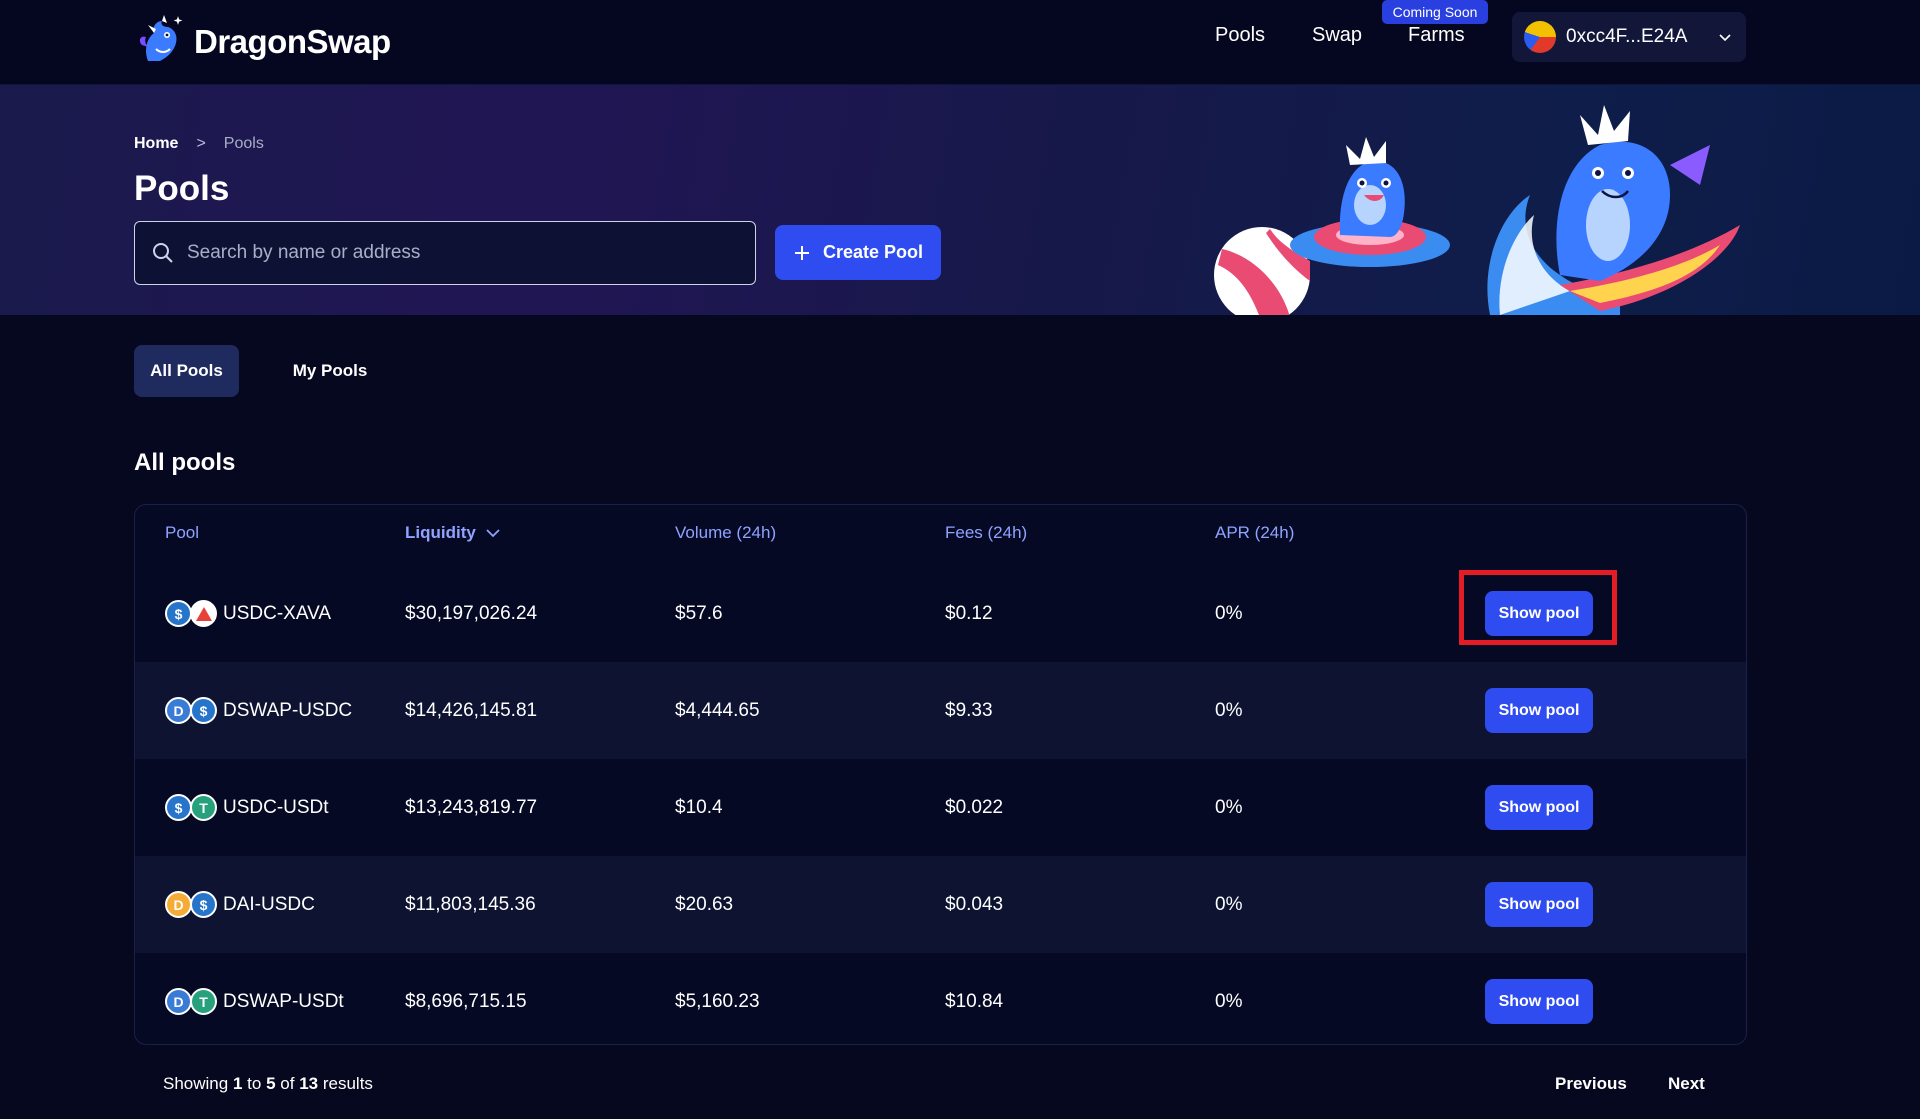  Describe the element at coordinates (471, 613) in the screenshot. I see `liquidity-value: $30,197,026.24` at that location.